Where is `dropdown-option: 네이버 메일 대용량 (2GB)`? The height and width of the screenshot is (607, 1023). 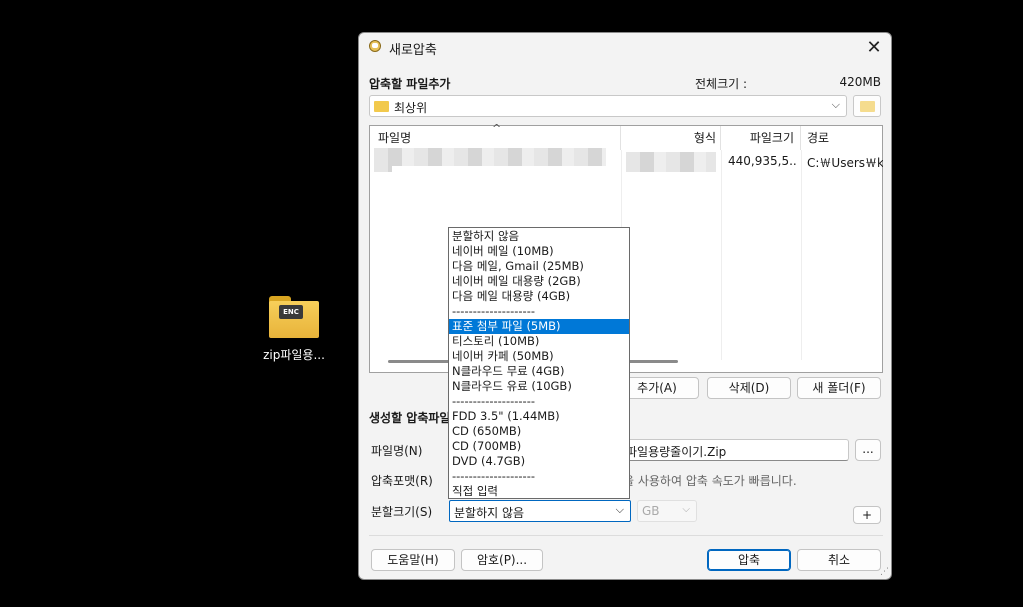 dropdown-option: 네이버 메일 대용량 (2GB) is located at coordinates (539, 281).